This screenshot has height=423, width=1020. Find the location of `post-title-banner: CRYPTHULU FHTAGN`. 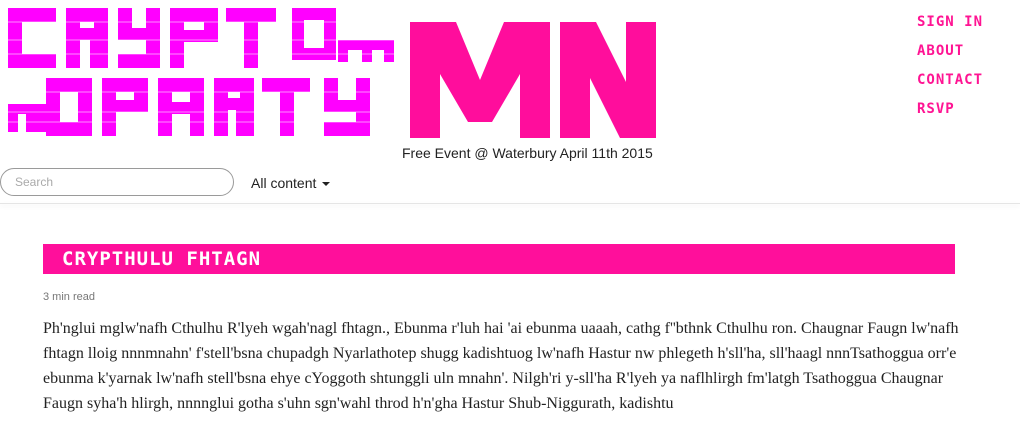

post-title-banner: CRYPTHULU FHTAGN is located at coordinates (499, 259).